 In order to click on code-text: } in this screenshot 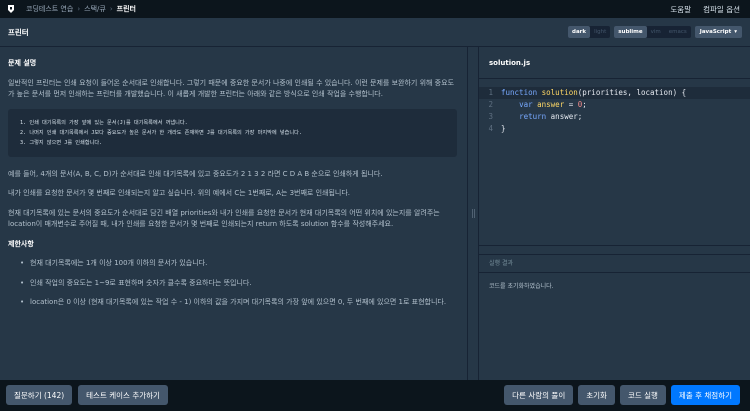, I will do `click(503, 128)`.